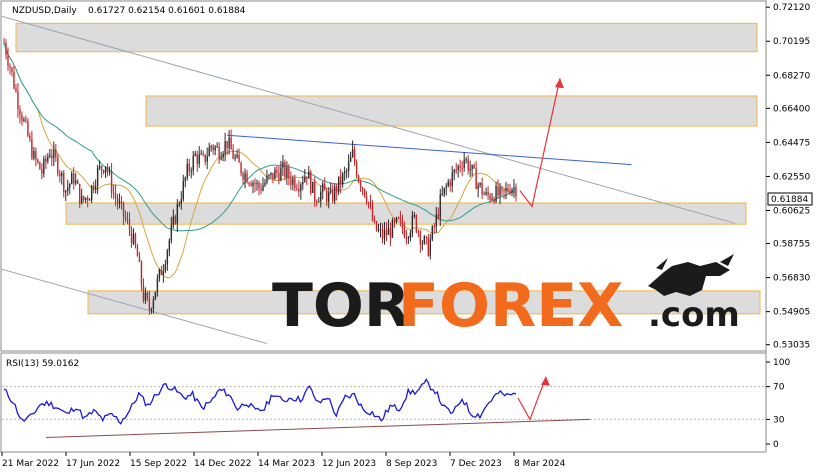 This screenshot has height=472, width=816. What do you see at coordinates (776, 445) in the screenshot?
I see `rsi-tick-label: 0` at bounding box center [776, 445].